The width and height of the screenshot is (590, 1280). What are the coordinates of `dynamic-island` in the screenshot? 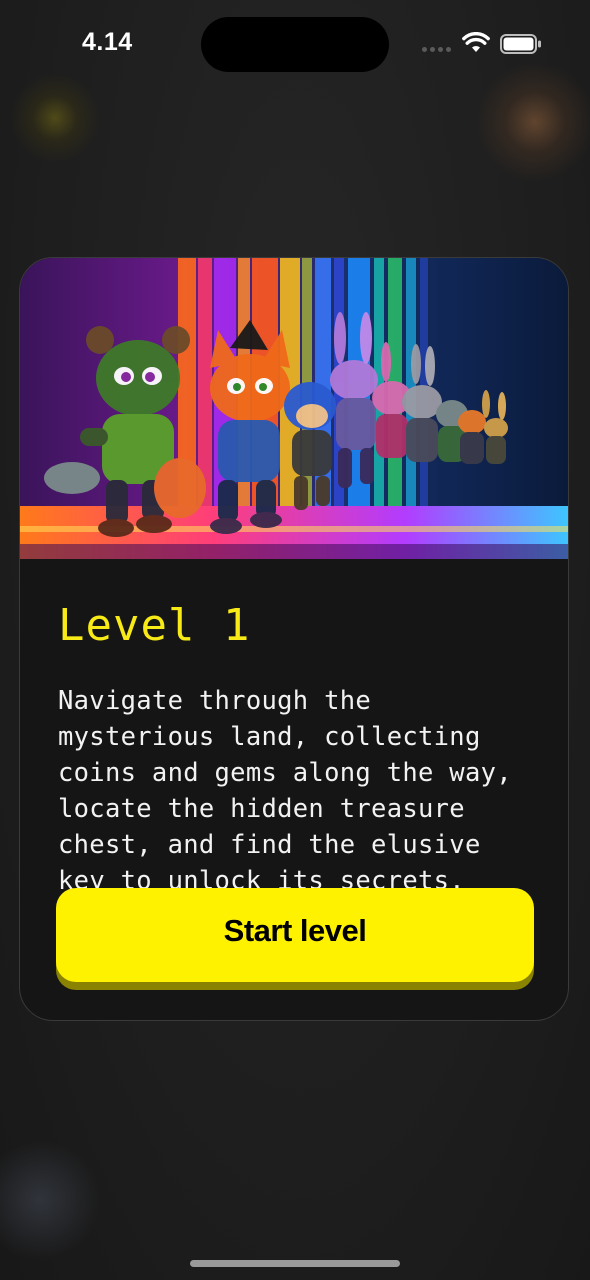 It's located at (295, 44).